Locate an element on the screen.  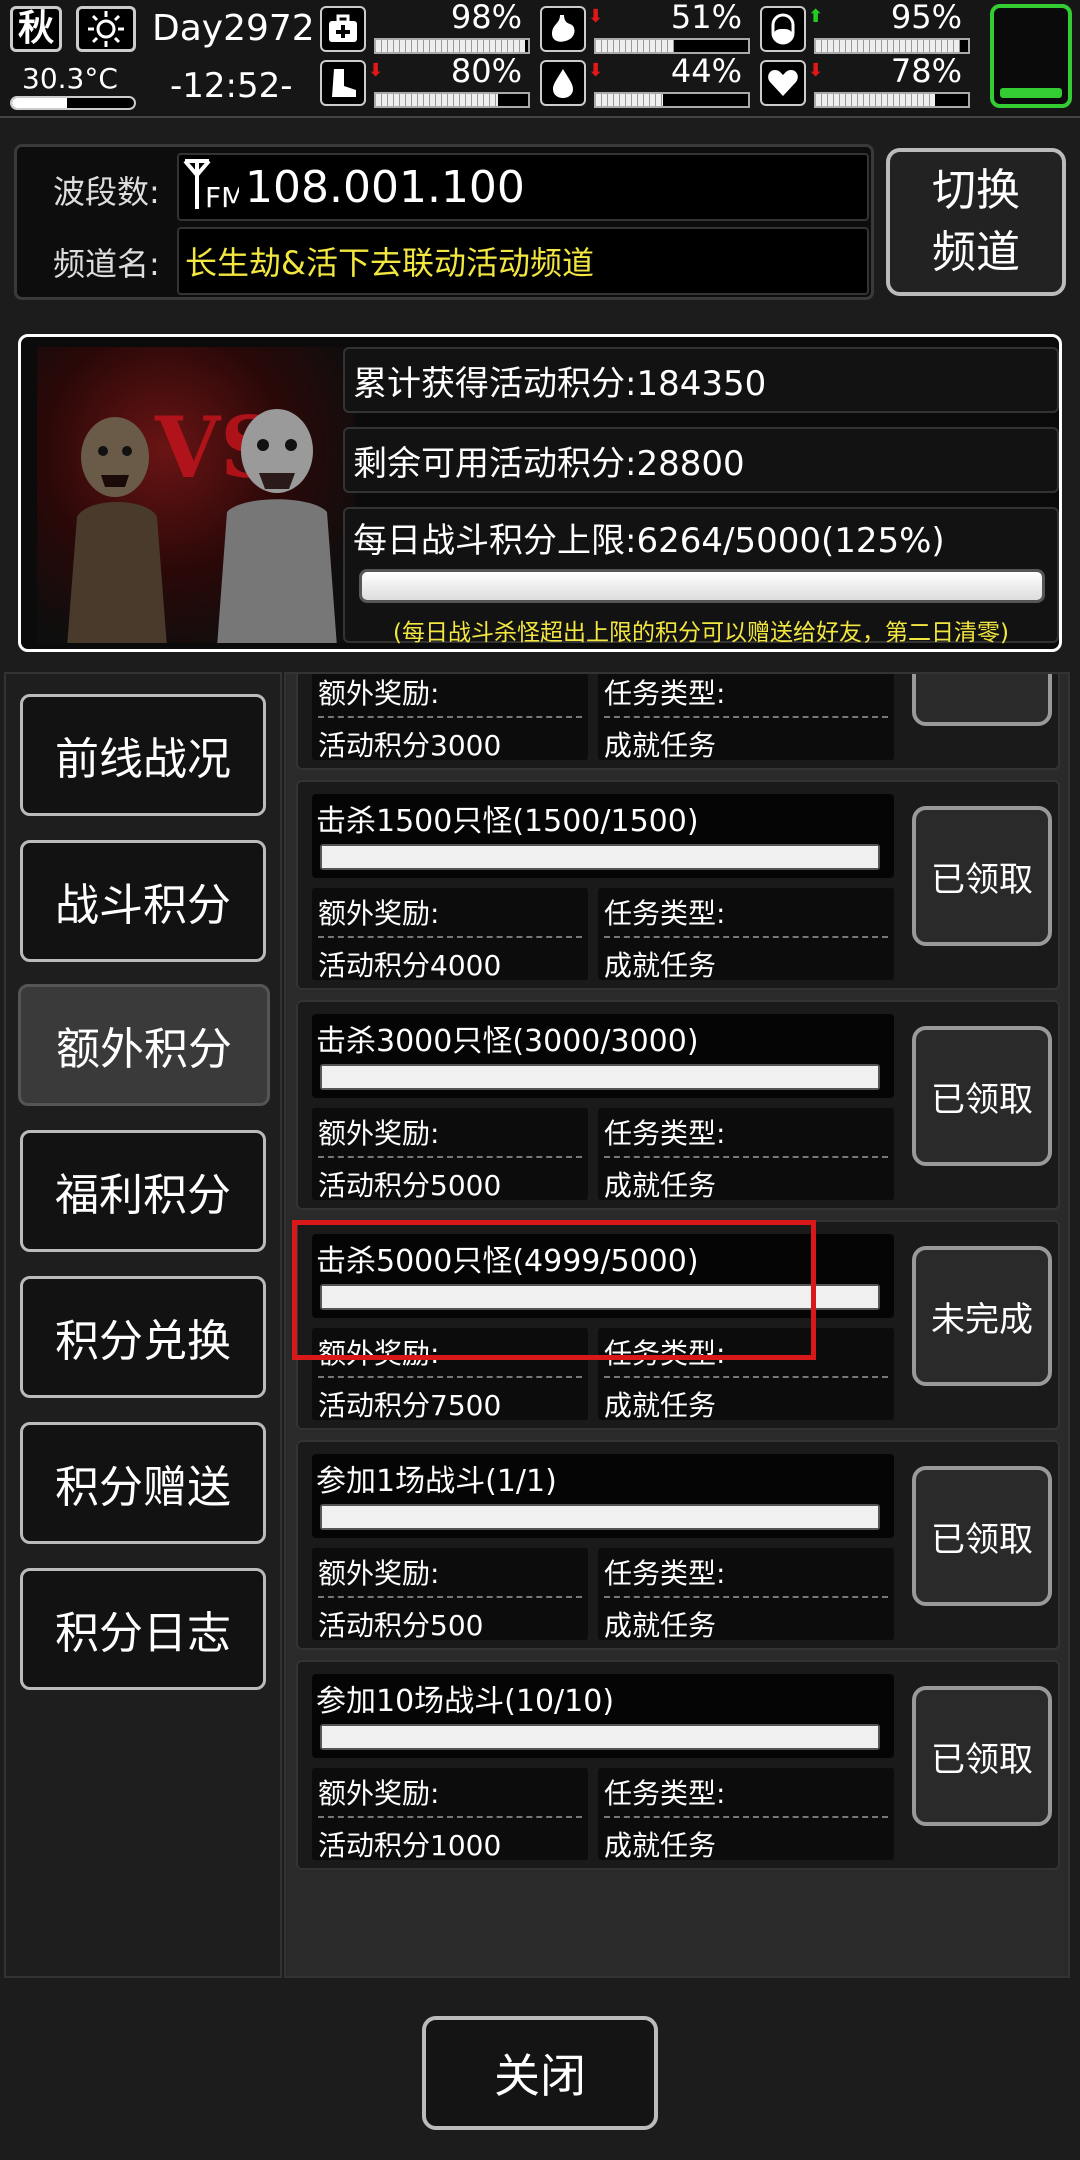
highlight-annotation is located at coordinates (554, 1290).